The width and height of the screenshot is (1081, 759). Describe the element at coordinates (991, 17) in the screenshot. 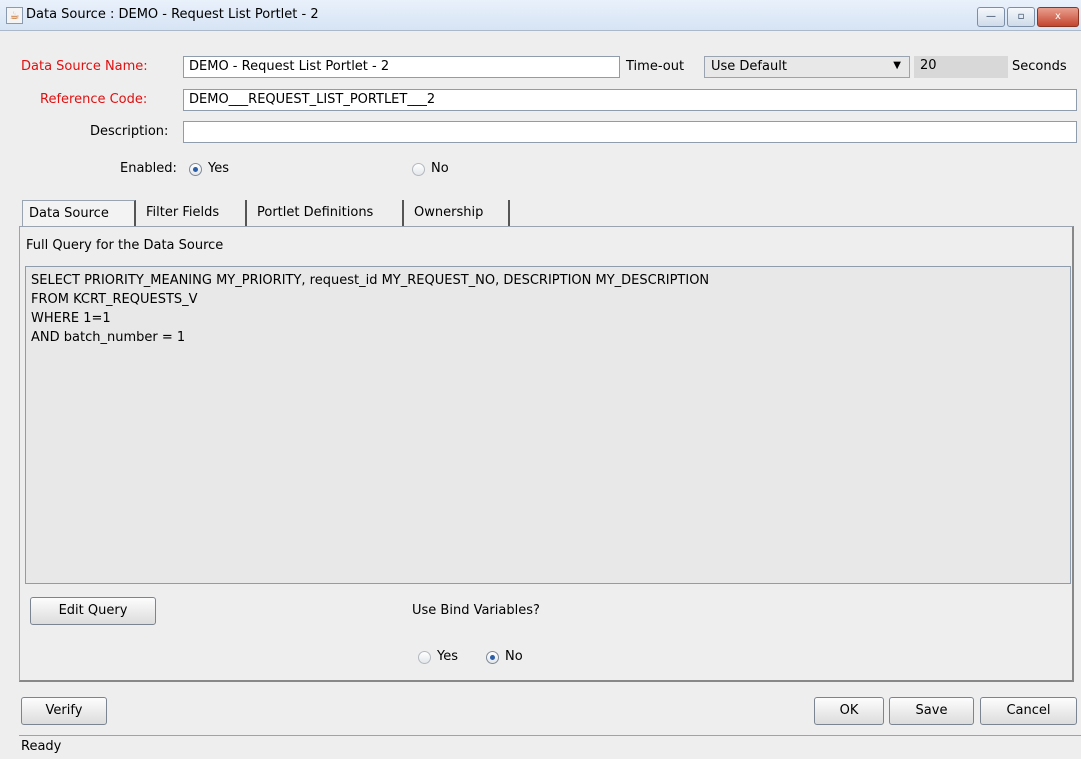

I see `minimize-icon: —` at that location.